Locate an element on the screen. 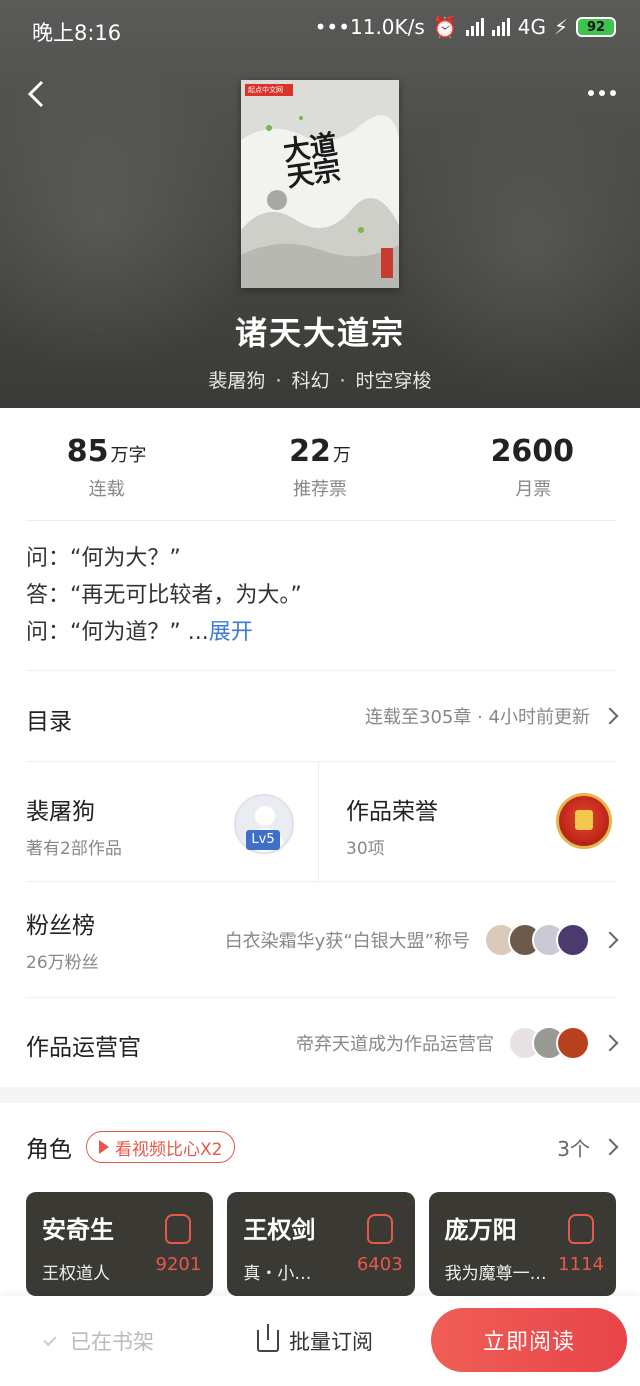  book-stats: 85 万字 连载 22 万 推荐票 2600 月票 is located at coordinates (320, 464).